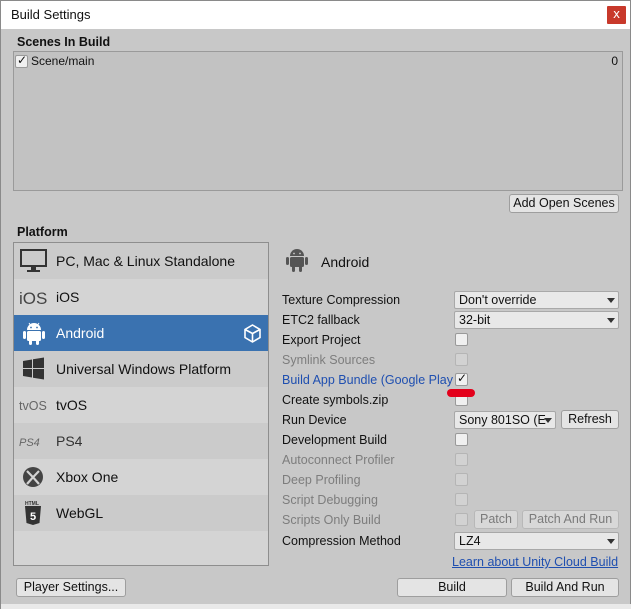 This screenshot has height=609, width=631. I want to click on autoconnect-profiler-checkbox, so click(461, 459).